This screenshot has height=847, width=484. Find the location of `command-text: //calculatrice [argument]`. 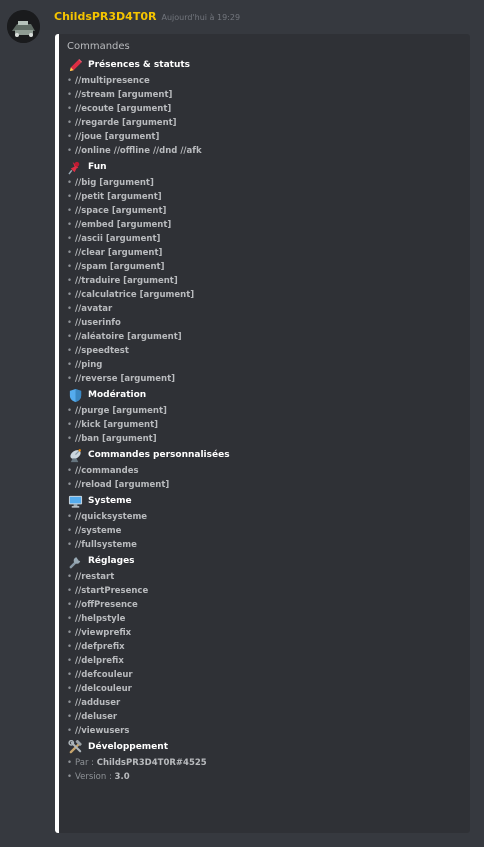

command-text: //calculatrice [argument] is located at coordinates (135, 295).